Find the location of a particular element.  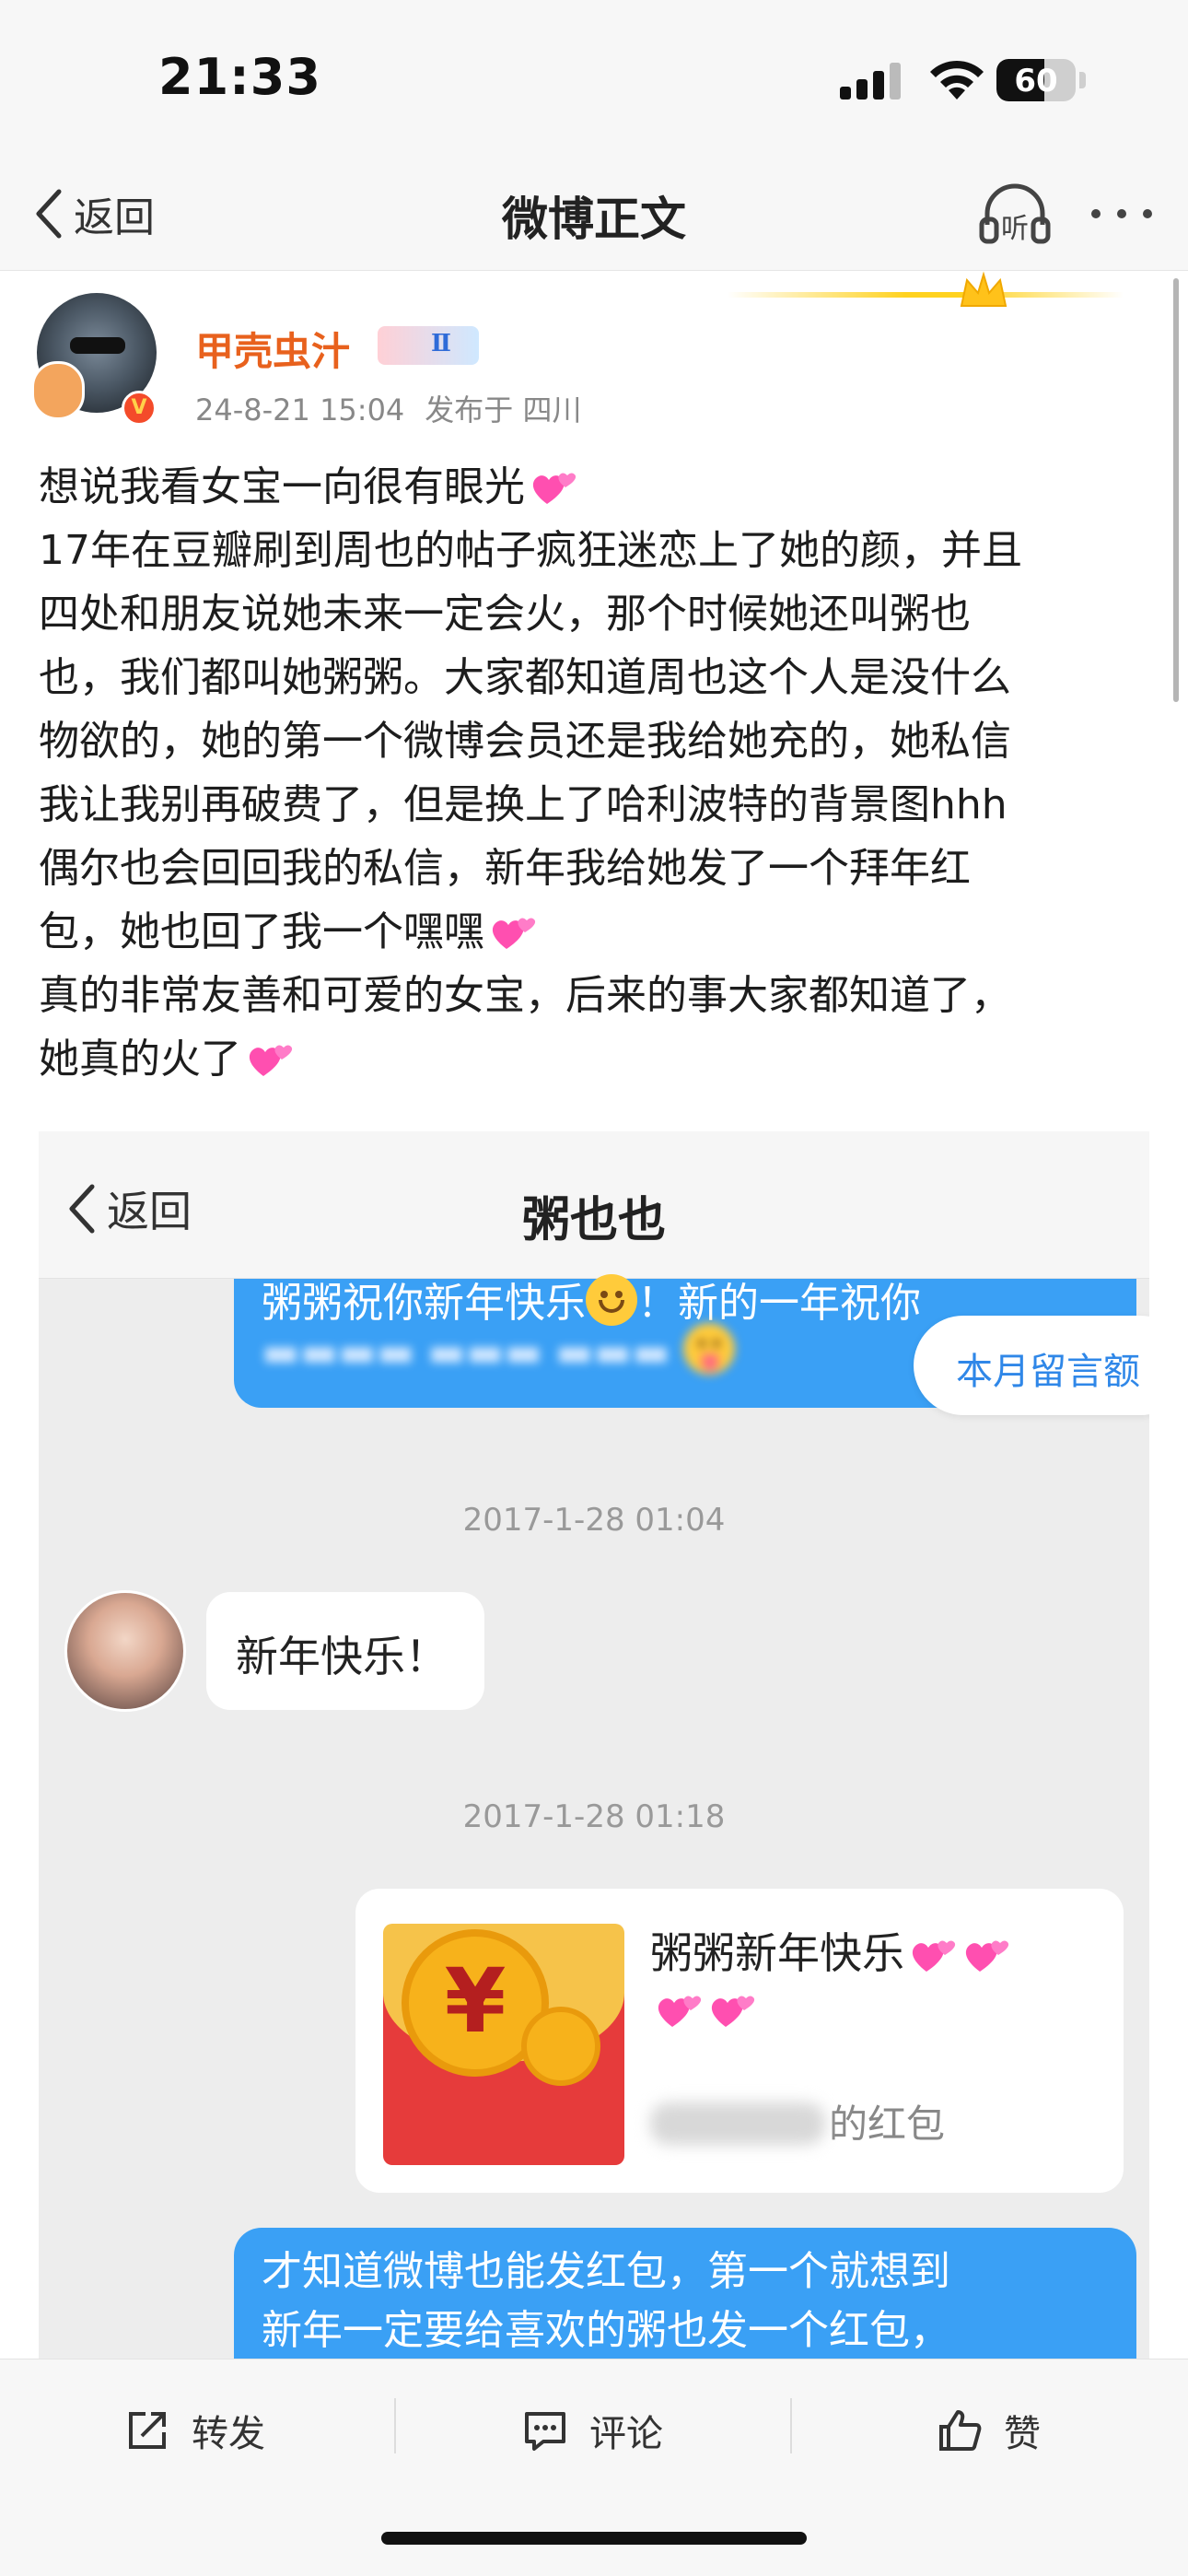

blurred-name is located at coordinates (737, 2123).